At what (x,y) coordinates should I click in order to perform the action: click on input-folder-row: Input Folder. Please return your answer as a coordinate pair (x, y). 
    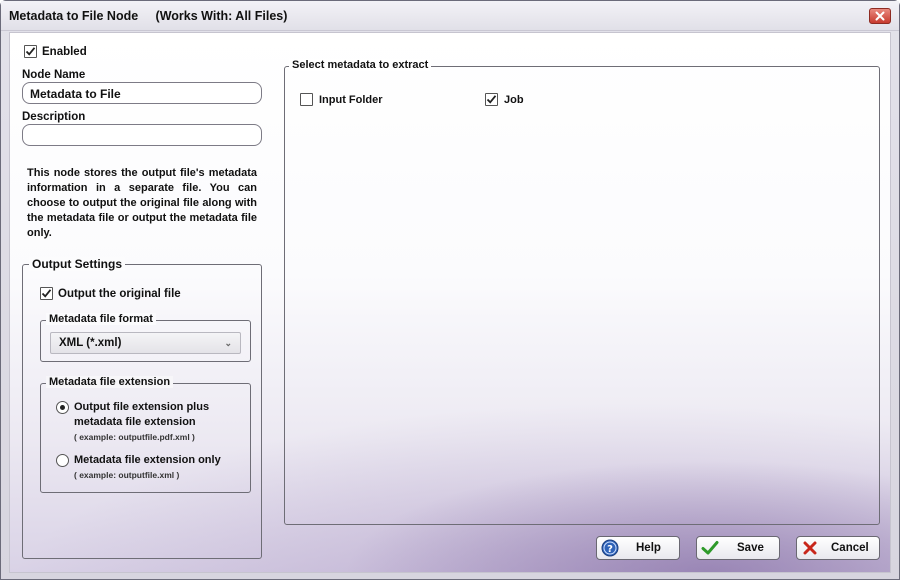
    Looking at the image, I should click on (341, 99).